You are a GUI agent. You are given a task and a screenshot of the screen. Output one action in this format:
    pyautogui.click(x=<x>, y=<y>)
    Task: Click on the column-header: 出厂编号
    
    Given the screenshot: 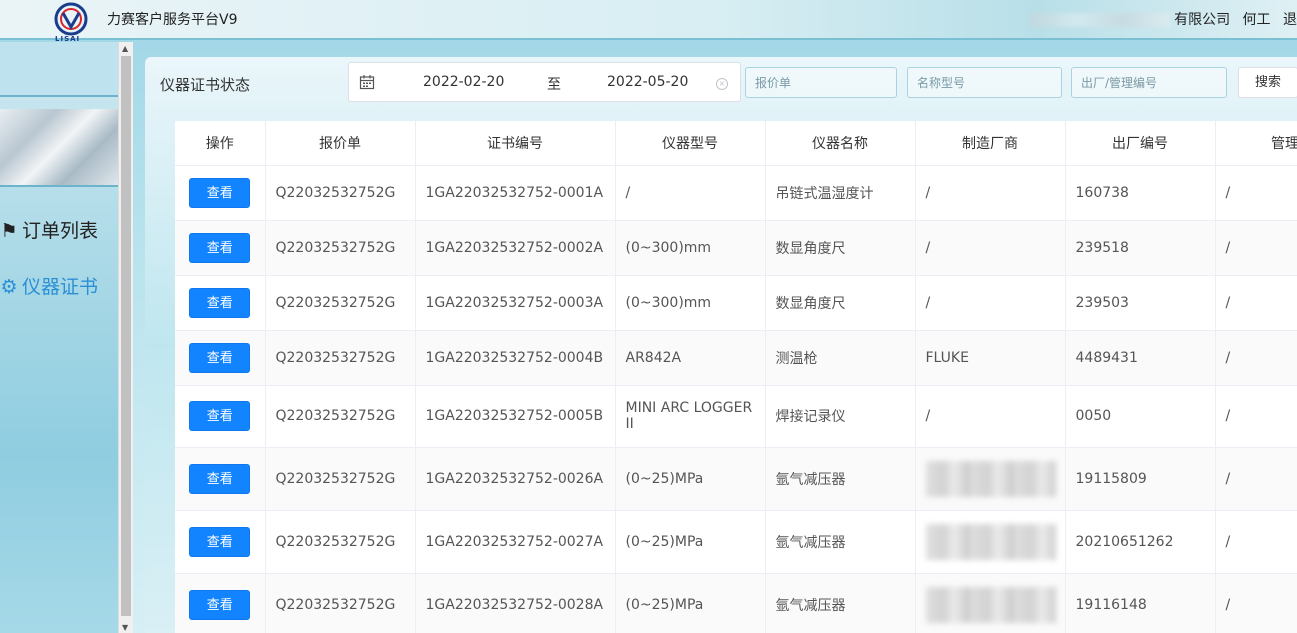 What is the action you would take?
    pyautogui.click(x=1140, y=143)
    